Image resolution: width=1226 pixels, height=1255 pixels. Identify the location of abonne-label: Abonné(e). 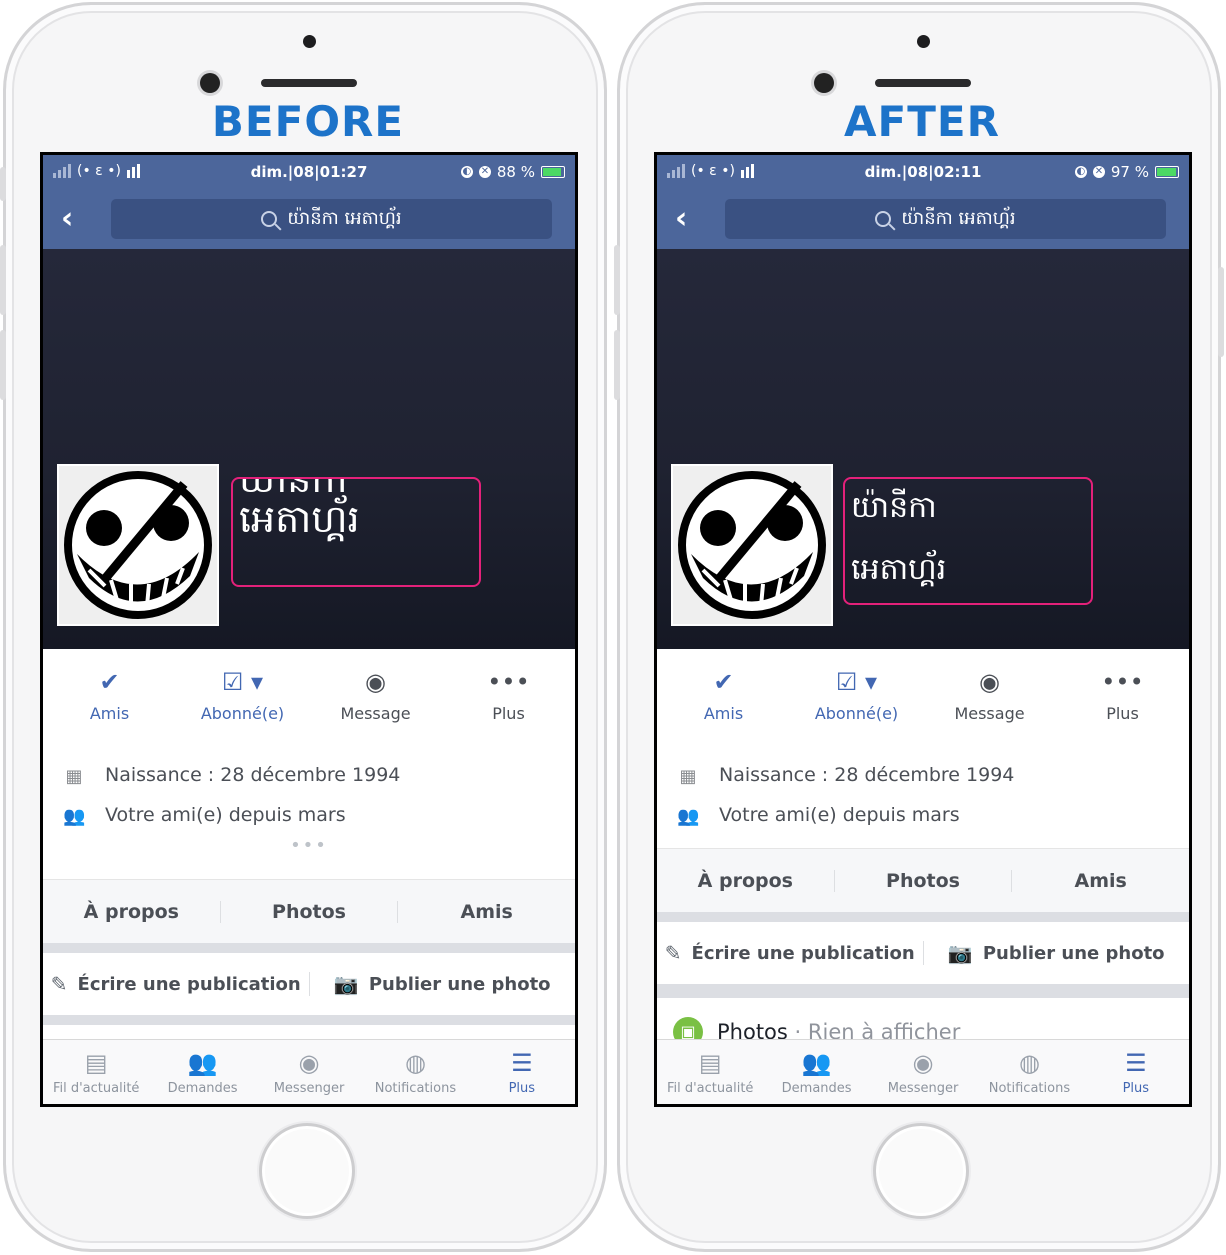
(242, 713).